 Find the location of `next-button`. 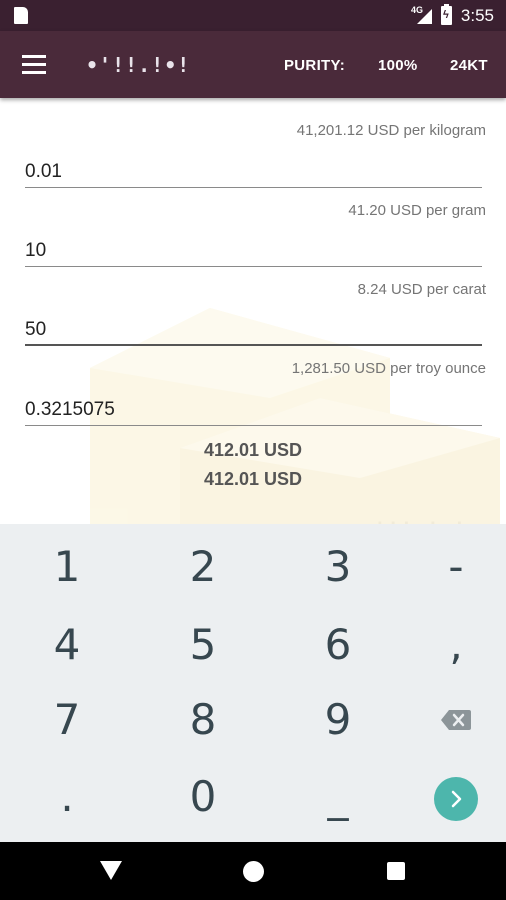

next-button is located at coordinates (456, 799).